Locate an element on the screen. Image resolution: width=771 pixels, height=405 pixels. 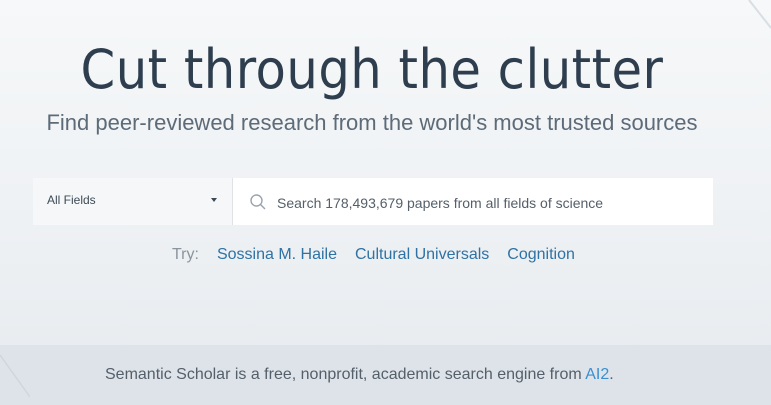
search-input-wrapper is located at coordinates (473, 202).